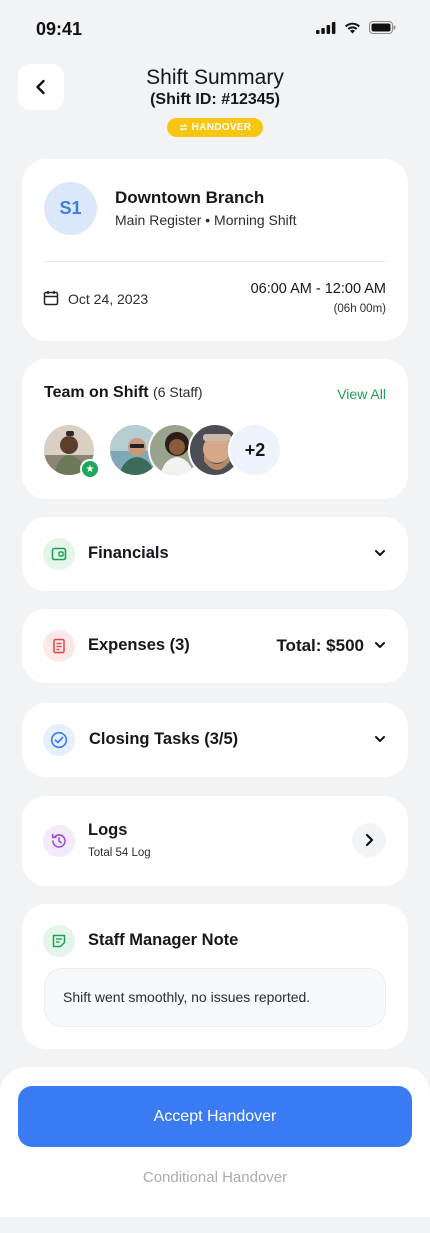 Image resolution: width=430 pixels, height=1233 pixels. I want to click on logs-open-button, so click(369, 840).